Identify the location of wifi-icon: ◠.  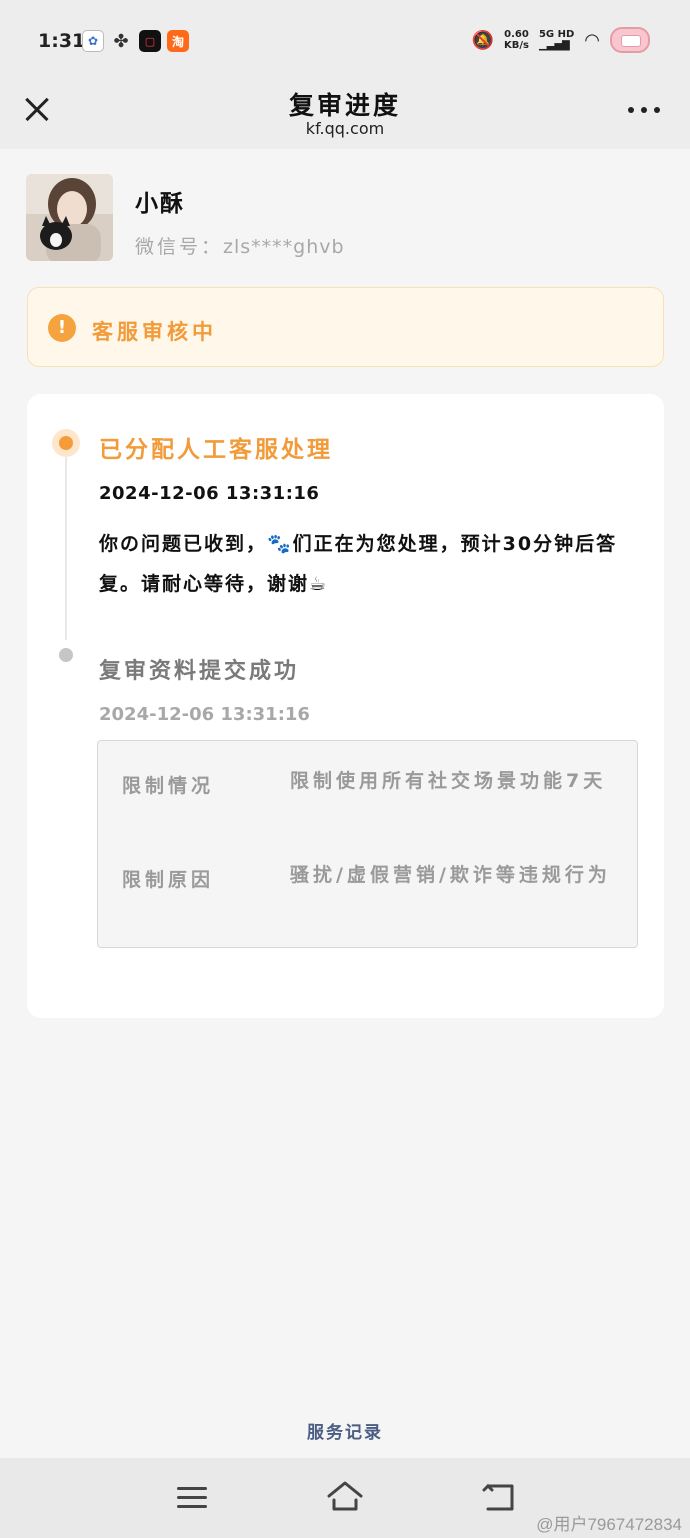
(592, 40).